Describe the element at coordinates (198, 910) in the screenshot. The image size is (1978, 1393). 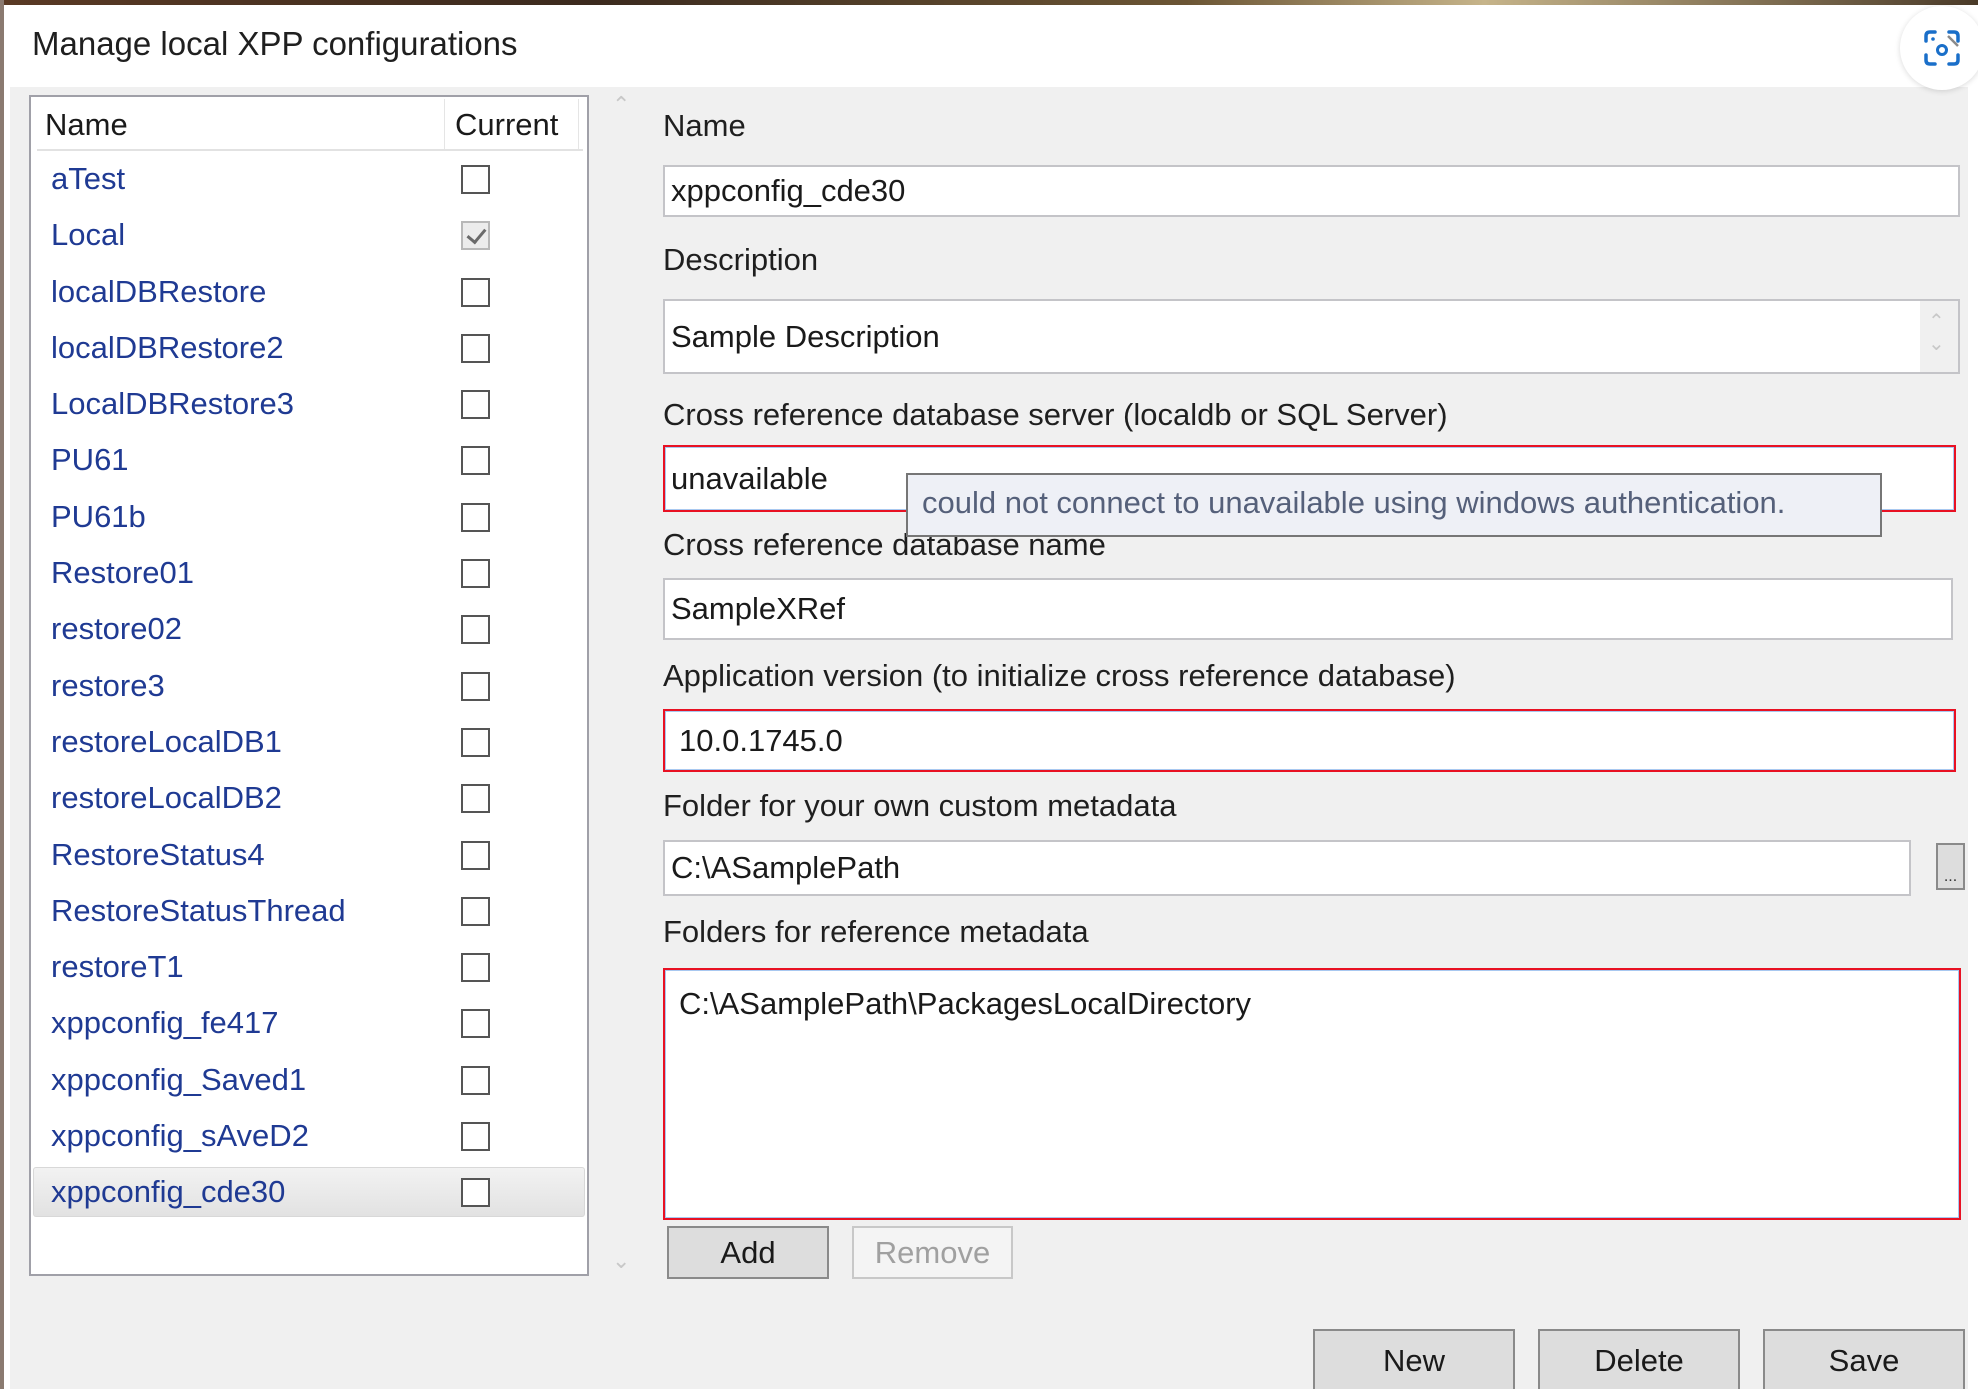
I see `config-name: RestoreStatusThread` at that location.